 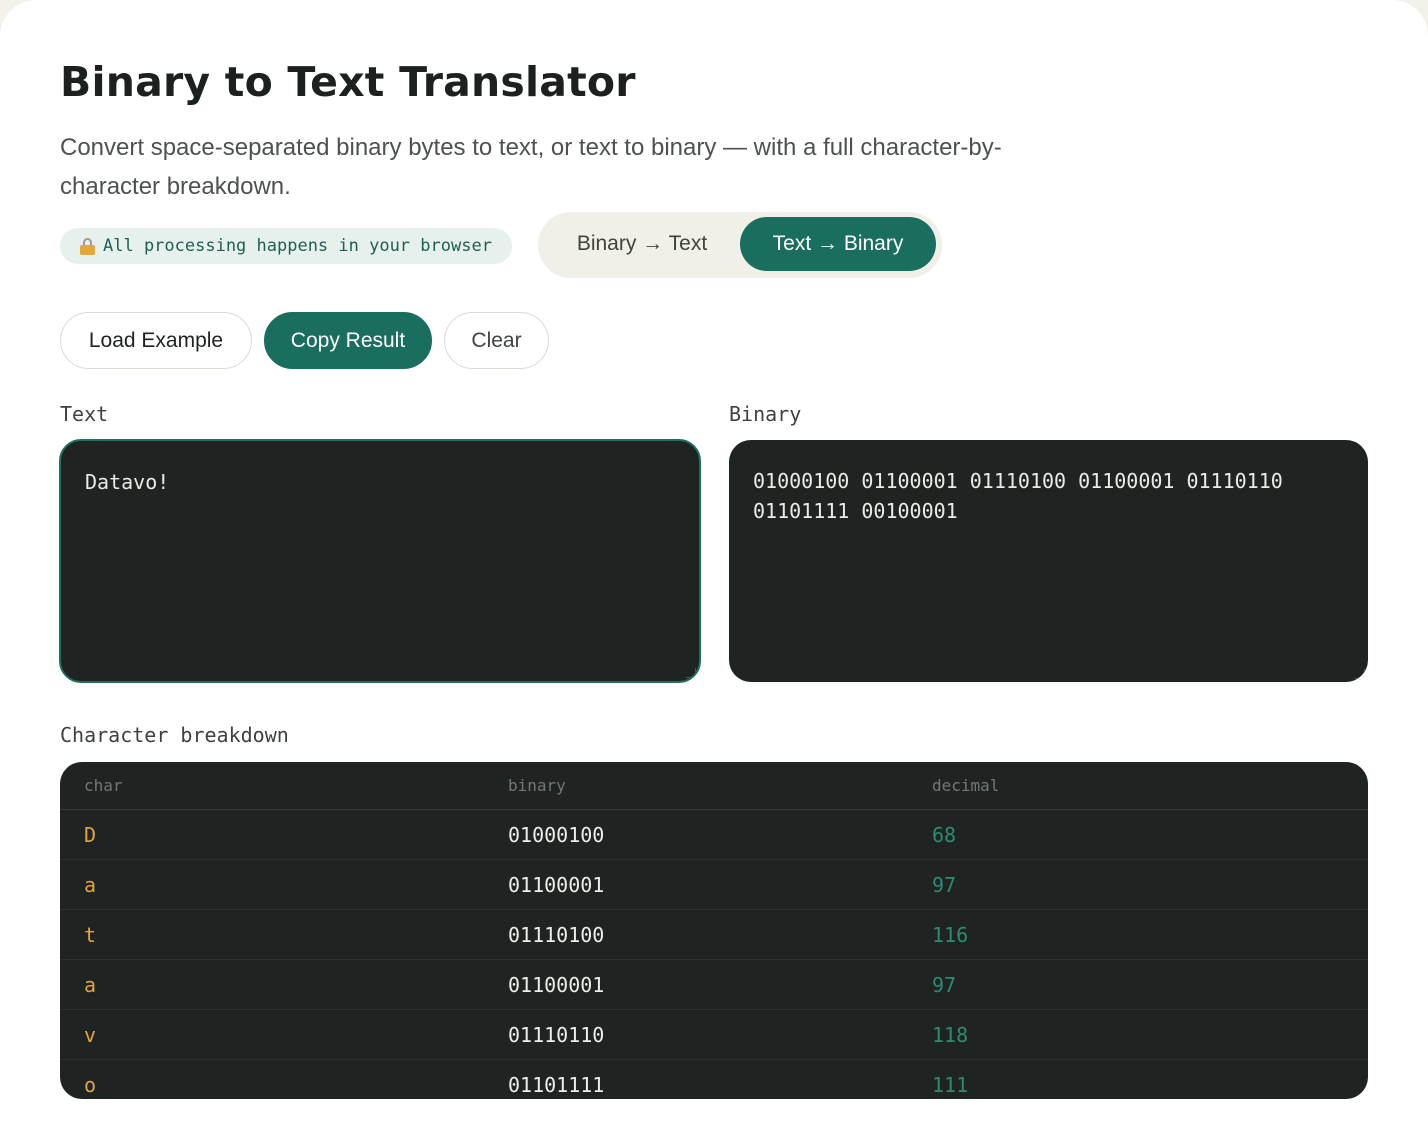 What do you see at coordinates (714, 786) in the screenshot?
I see `table-header: char binary decimal` at bounding box center [714, 786].